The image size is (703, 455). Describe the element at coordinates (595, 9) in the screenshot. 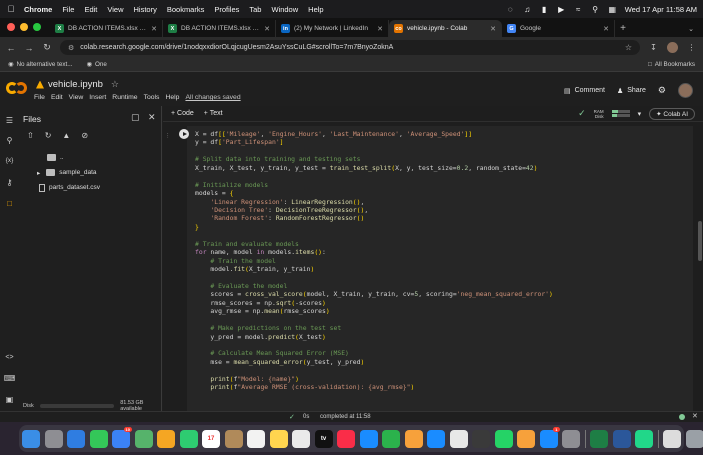

I see `spotlight-search-icon: ⚲` at that location.